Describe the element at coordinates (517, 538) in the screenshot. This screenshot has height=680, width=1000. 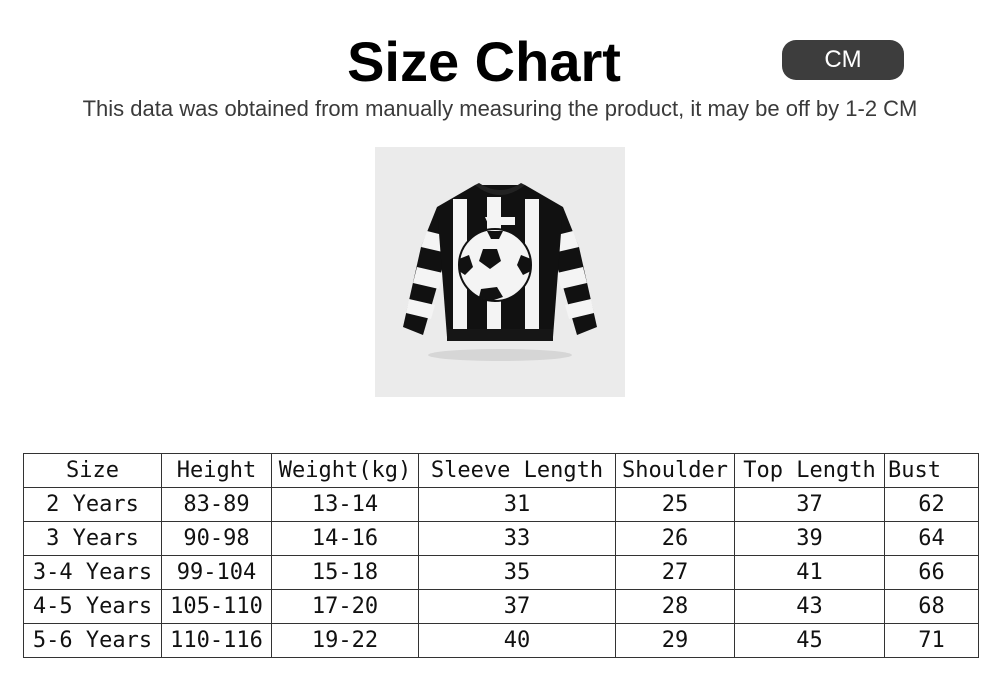
I see `cell-sleeve-length: 33` at that location.